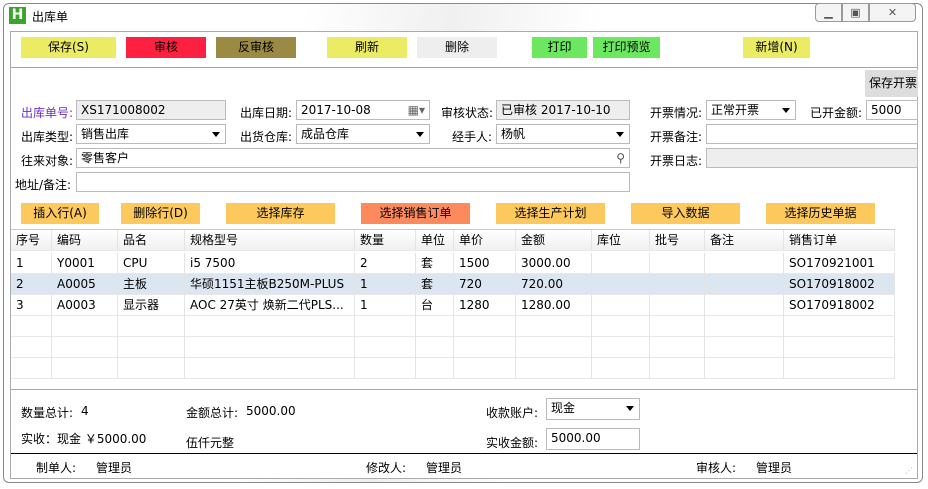 This screenshot has width=928, height=489. What do you see at coordinates (68, 47) in the screenshot?
I see `toolbar-button-0: 保存(S)` at bounding box center [68, 47].